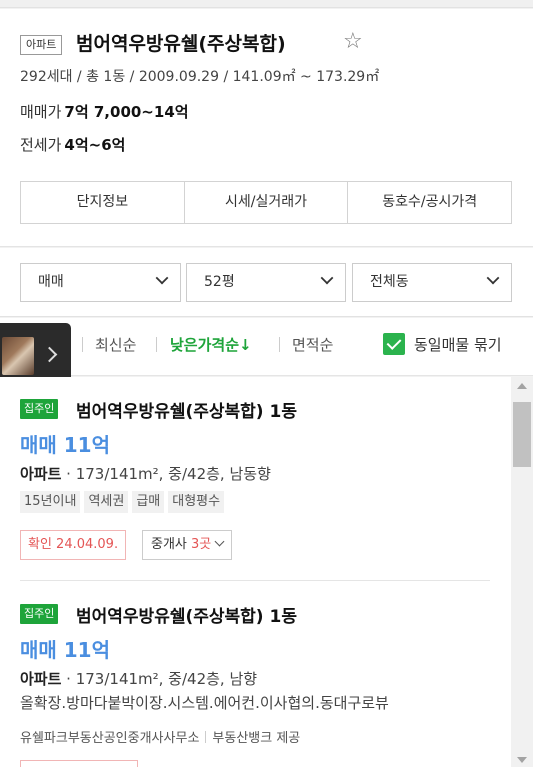  I want to click on listing-tags: 15년이내 역세권 급매 대형평수, so click(122, 502).